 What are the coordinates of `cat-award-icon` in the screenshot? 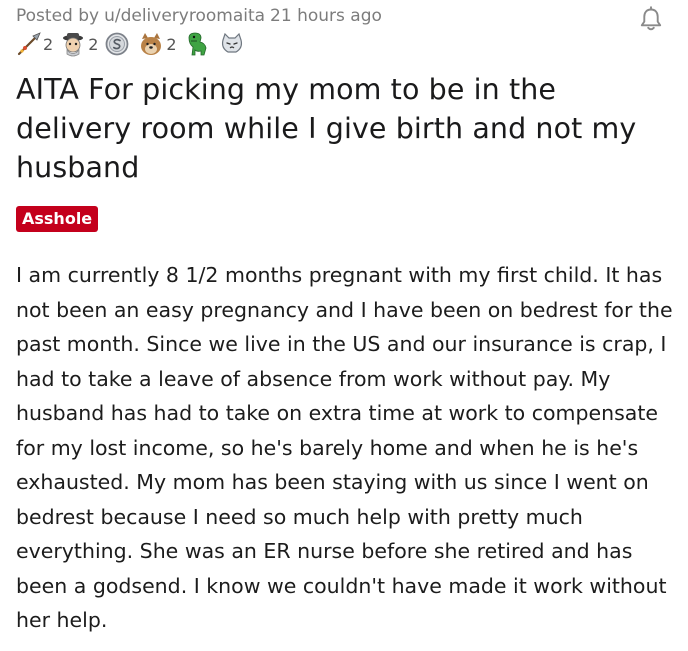 It's located at (232, 44).